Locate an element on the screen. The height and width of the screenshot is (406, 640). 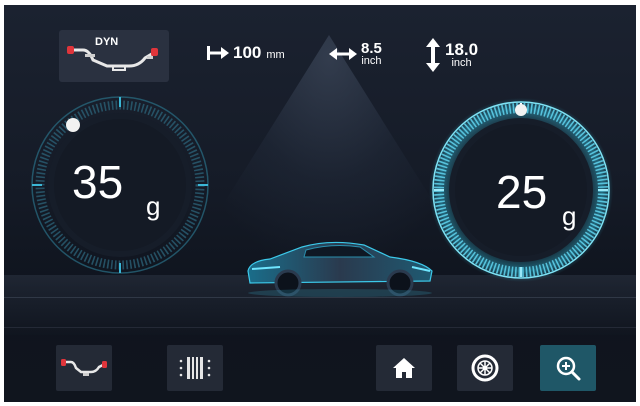
width-readout: 8.5 inch is located at coordinates (355, 54).